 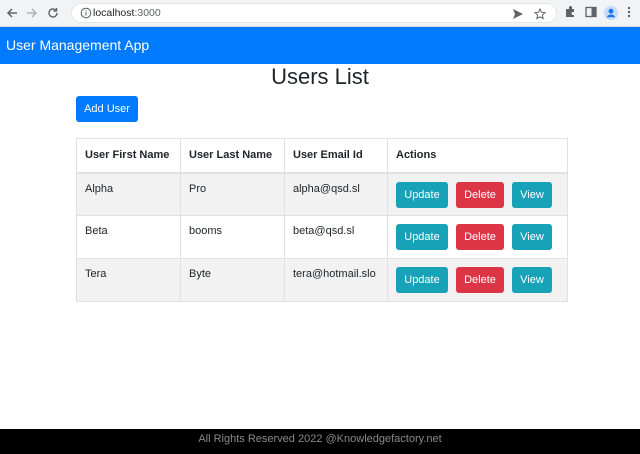 What do you see at coordinates (571, 13) in the screenshot?
I see `extensions-icon` at bounding box center [571, 13].